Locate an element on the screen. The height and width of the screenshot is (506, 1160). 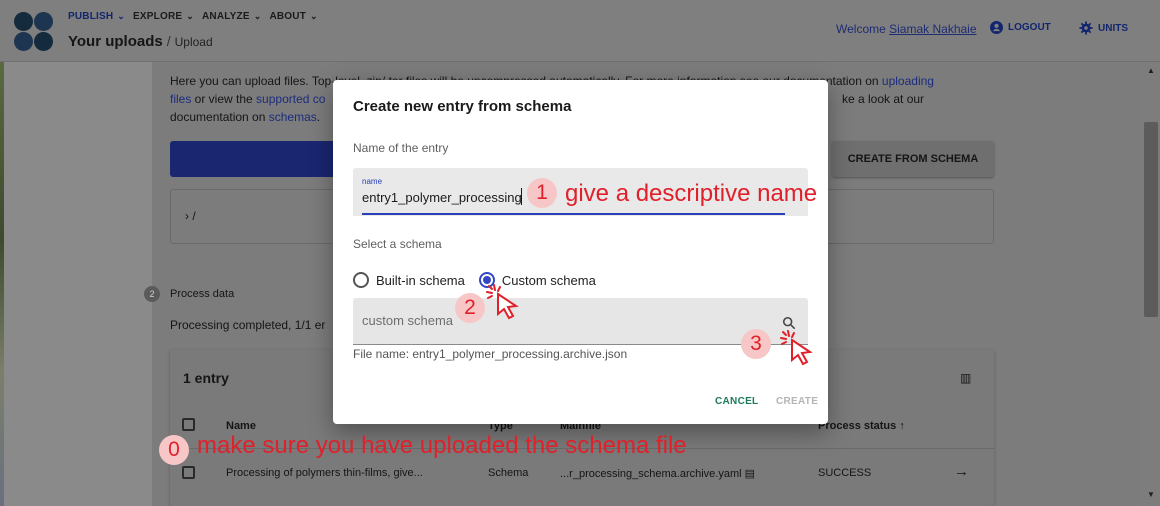
columns-icon: ▥ is located at coordinates (965, 378).